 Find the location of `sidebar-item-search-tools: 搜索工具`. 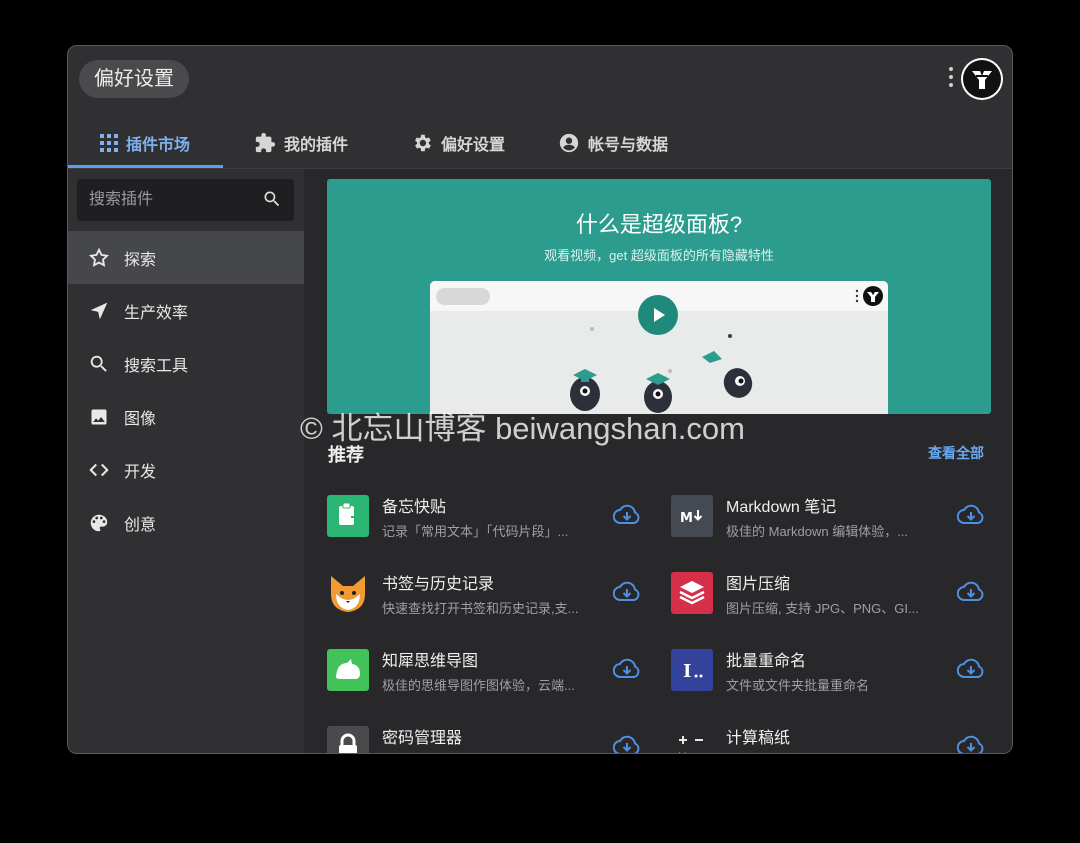

sidebar-item-search-tools: 搜索工具 is located at coordinates (186, 363).